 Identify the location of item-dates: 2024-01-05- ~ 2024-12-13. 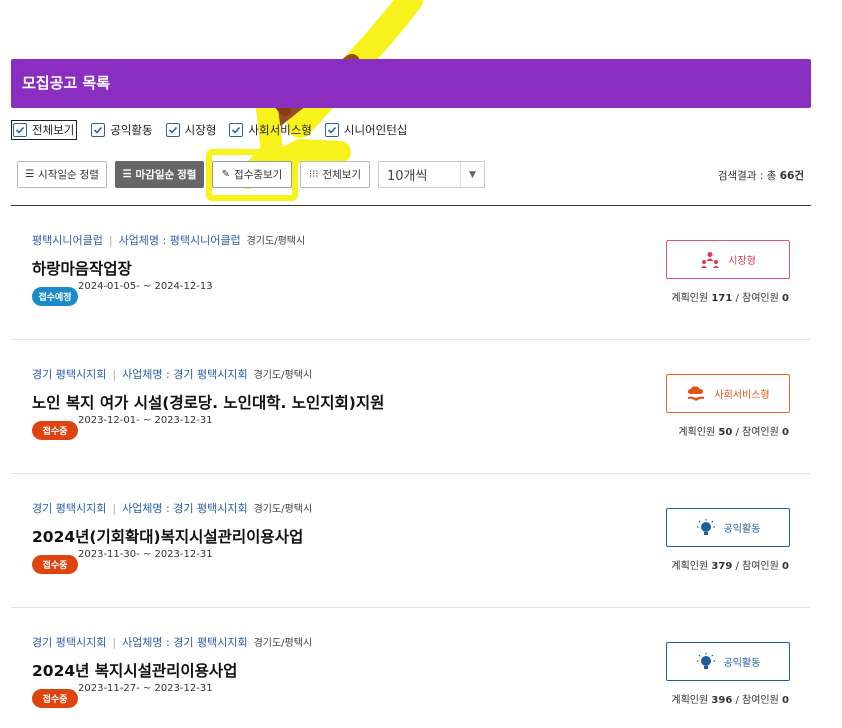
(145, 286).